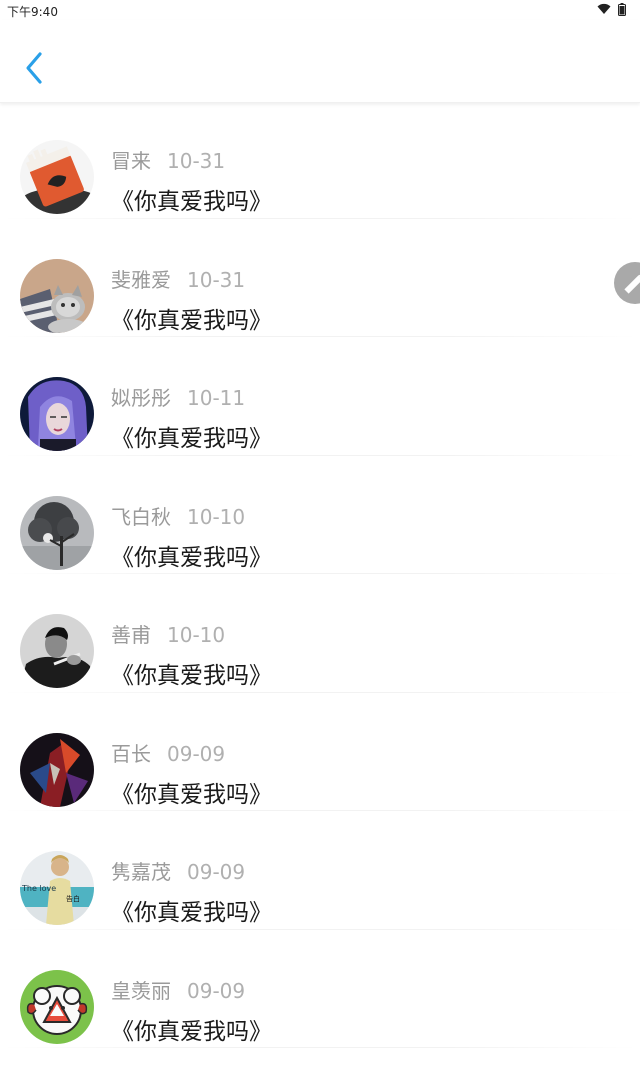 The height and width of the screenshot is (1067, 640). What do you see at coordinates (131, 161) in the screenshot?
I see `user-name: 冒来` at bounding box center [131, 161].